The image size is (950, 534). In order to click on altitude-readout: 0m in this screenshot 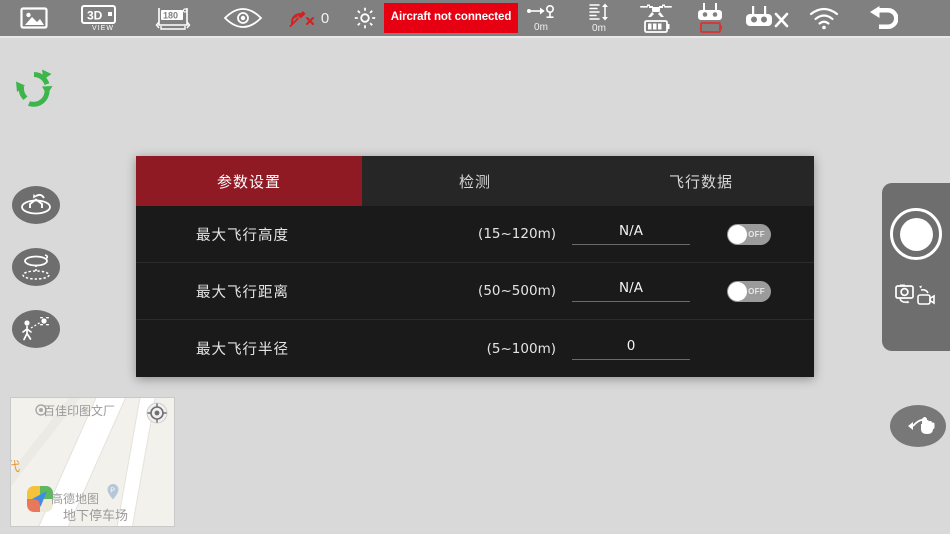, I will do `click(599, 18)`.